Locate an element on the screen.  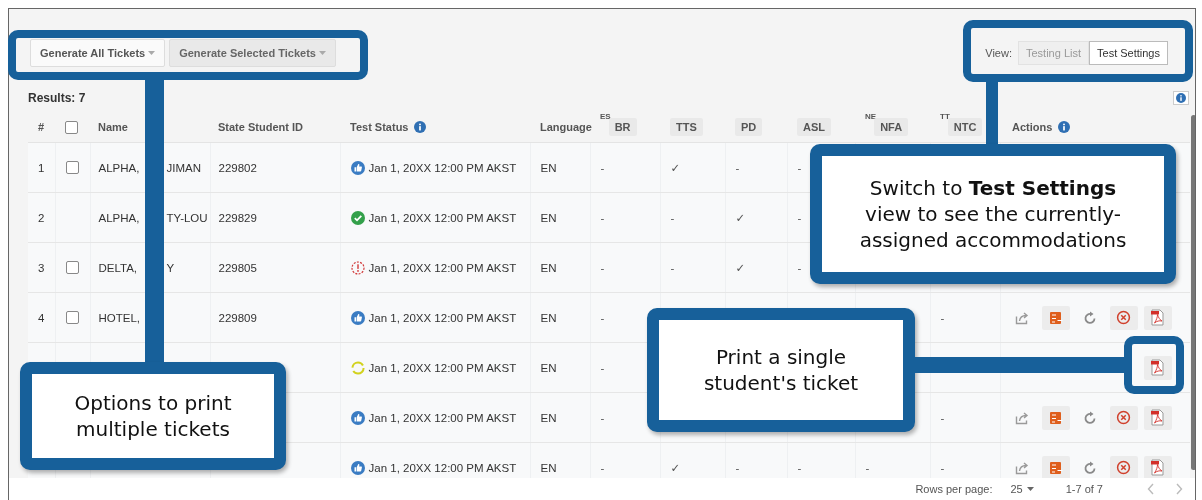
column-header: Language is located at coordinates (566, 127).